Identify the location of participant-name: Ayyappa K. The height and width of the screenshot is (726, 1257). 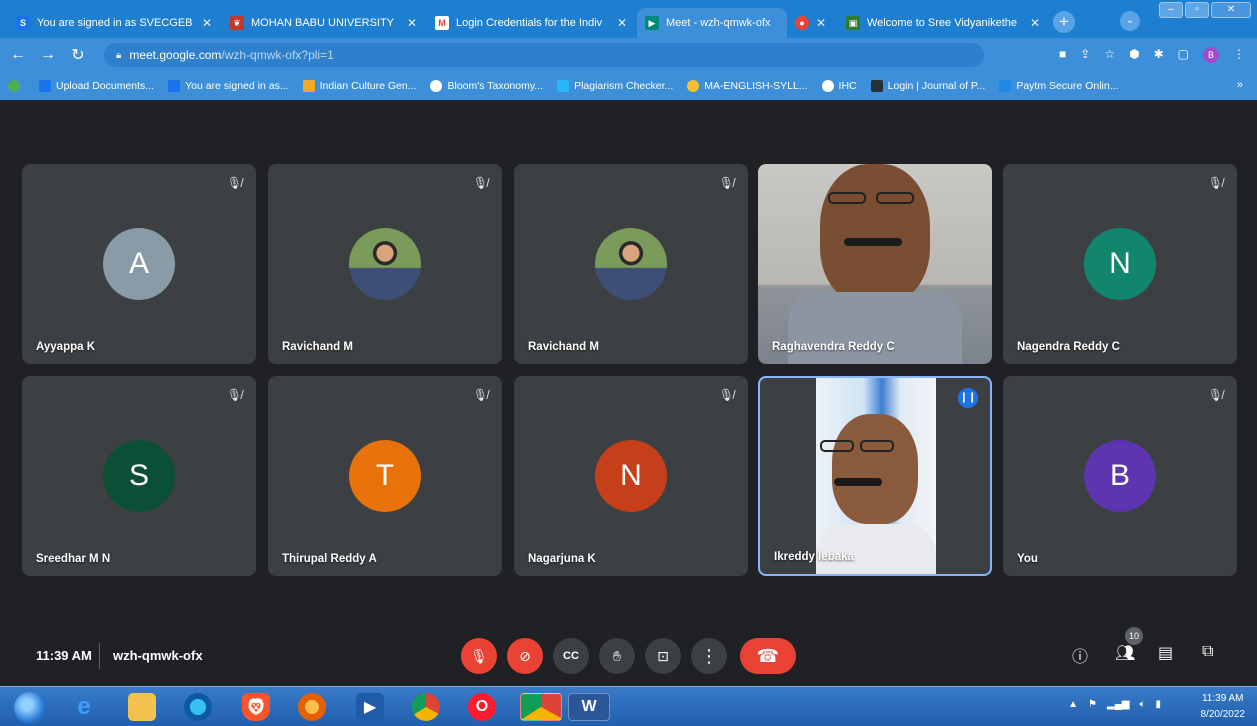
(66, 347).